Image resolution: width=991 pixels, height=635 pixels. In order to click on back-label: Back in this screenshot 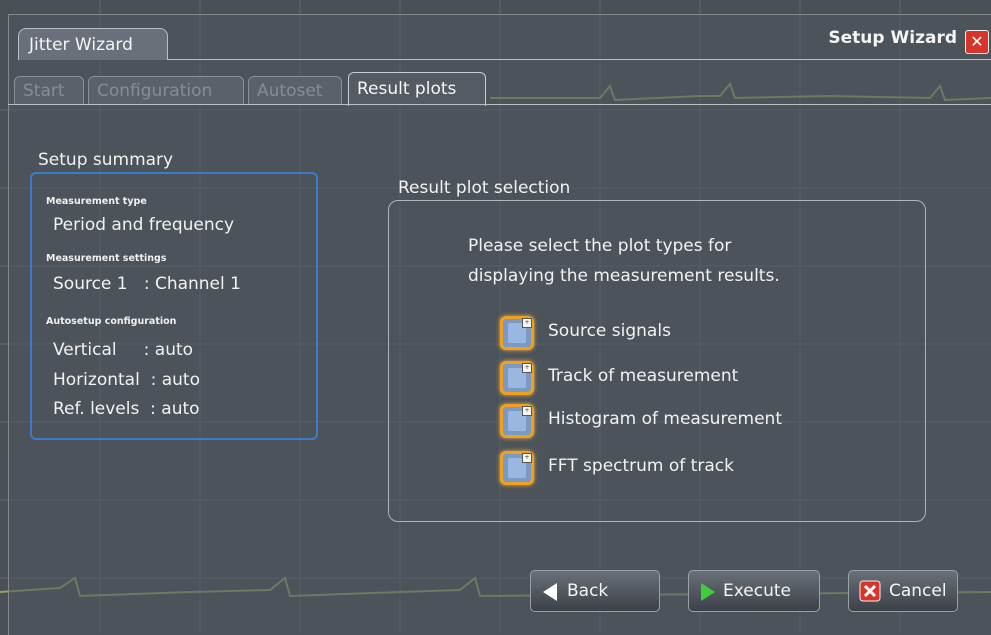, I will do `click(588, 591)`.